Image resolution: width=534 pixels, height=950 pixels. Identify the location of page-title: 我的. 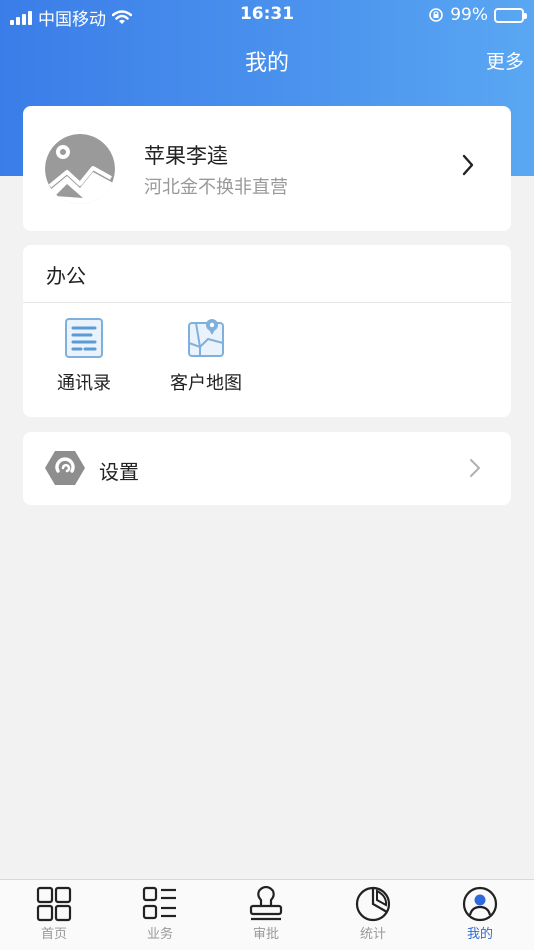
(266, 63).